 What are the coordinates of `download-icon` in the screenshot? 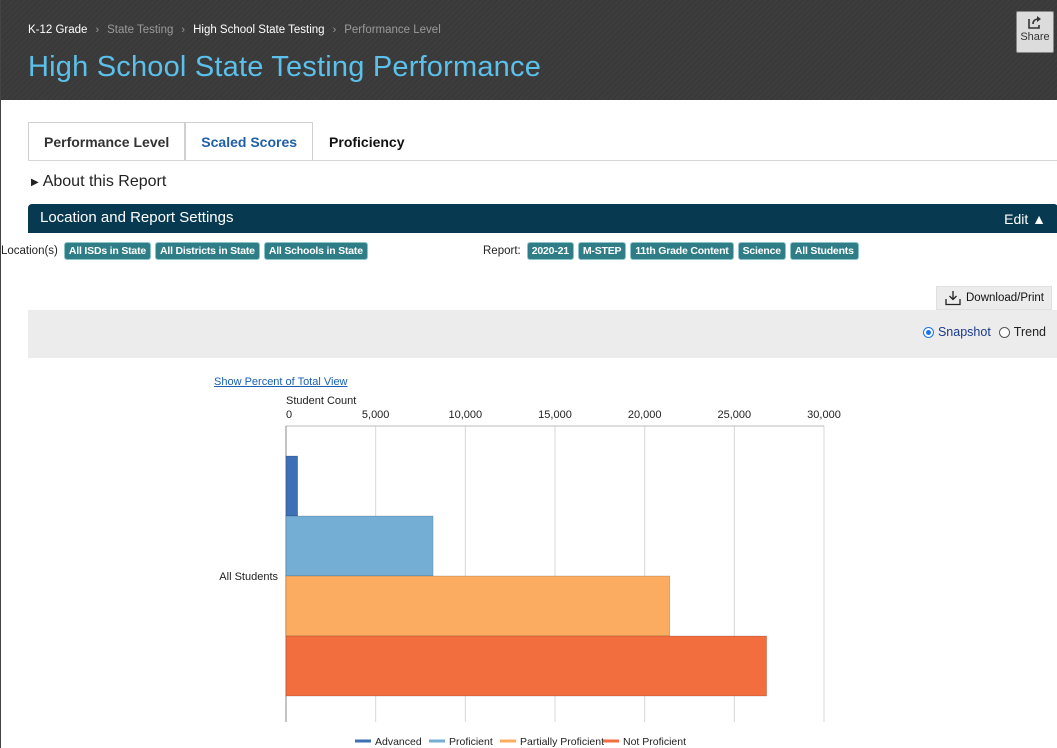 It's located at (953, 298).